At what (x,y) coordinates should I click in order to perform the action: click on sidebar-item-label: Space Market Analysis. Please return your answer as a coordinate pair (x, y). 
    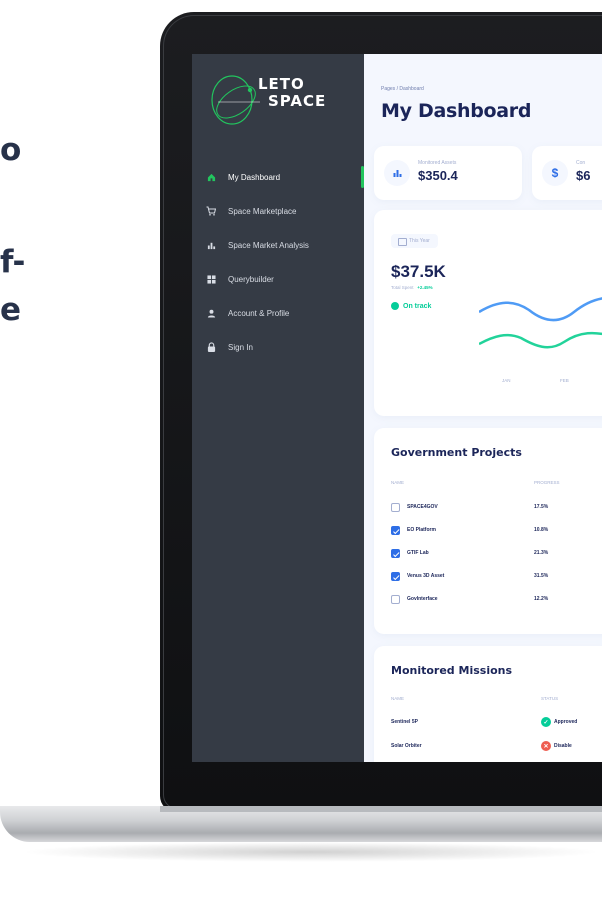
    Looking at the image, I should click on (268, 245).